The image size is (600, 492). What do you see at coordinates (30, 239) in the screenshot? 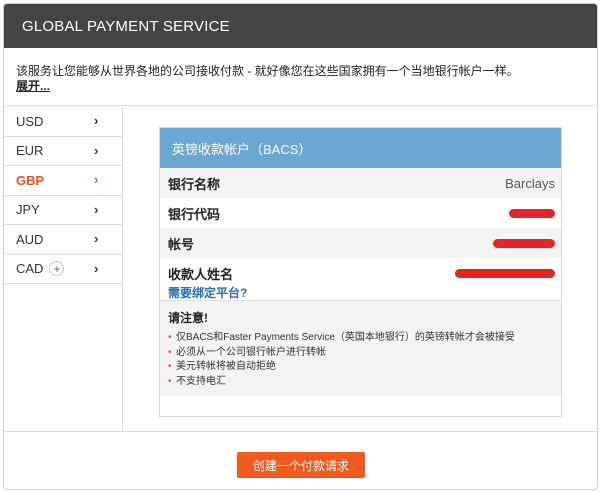
I see `currency-code: AUD` at bounding box center [30, 239].